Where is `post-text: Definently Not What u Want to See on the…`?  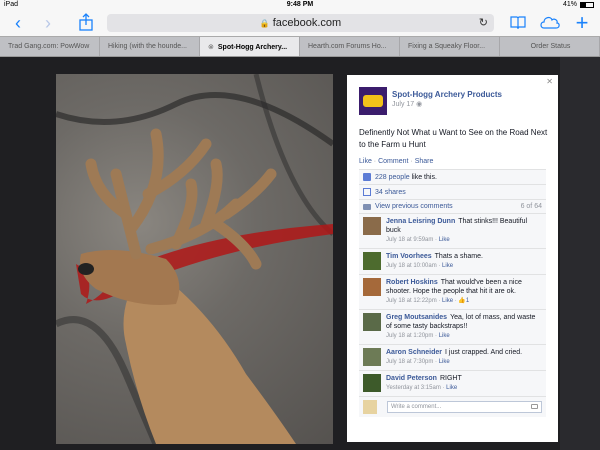
post-text: Definently Not What u Want to See on the… is located at coordinates (453, 138).